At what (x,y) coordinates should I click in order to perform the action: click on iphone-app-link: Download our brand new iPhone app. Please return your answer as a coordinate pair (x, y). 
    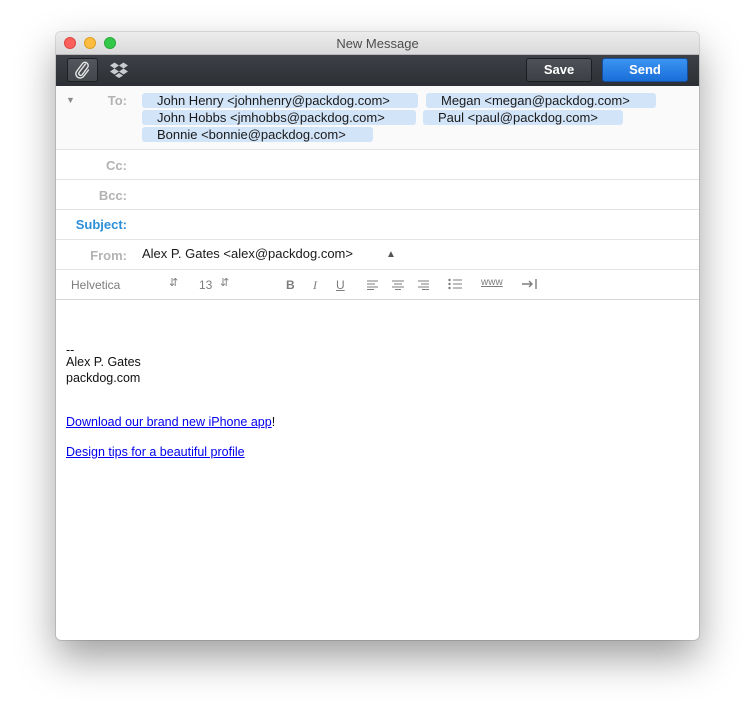
    Looking at the image, I should click on (169, 422).